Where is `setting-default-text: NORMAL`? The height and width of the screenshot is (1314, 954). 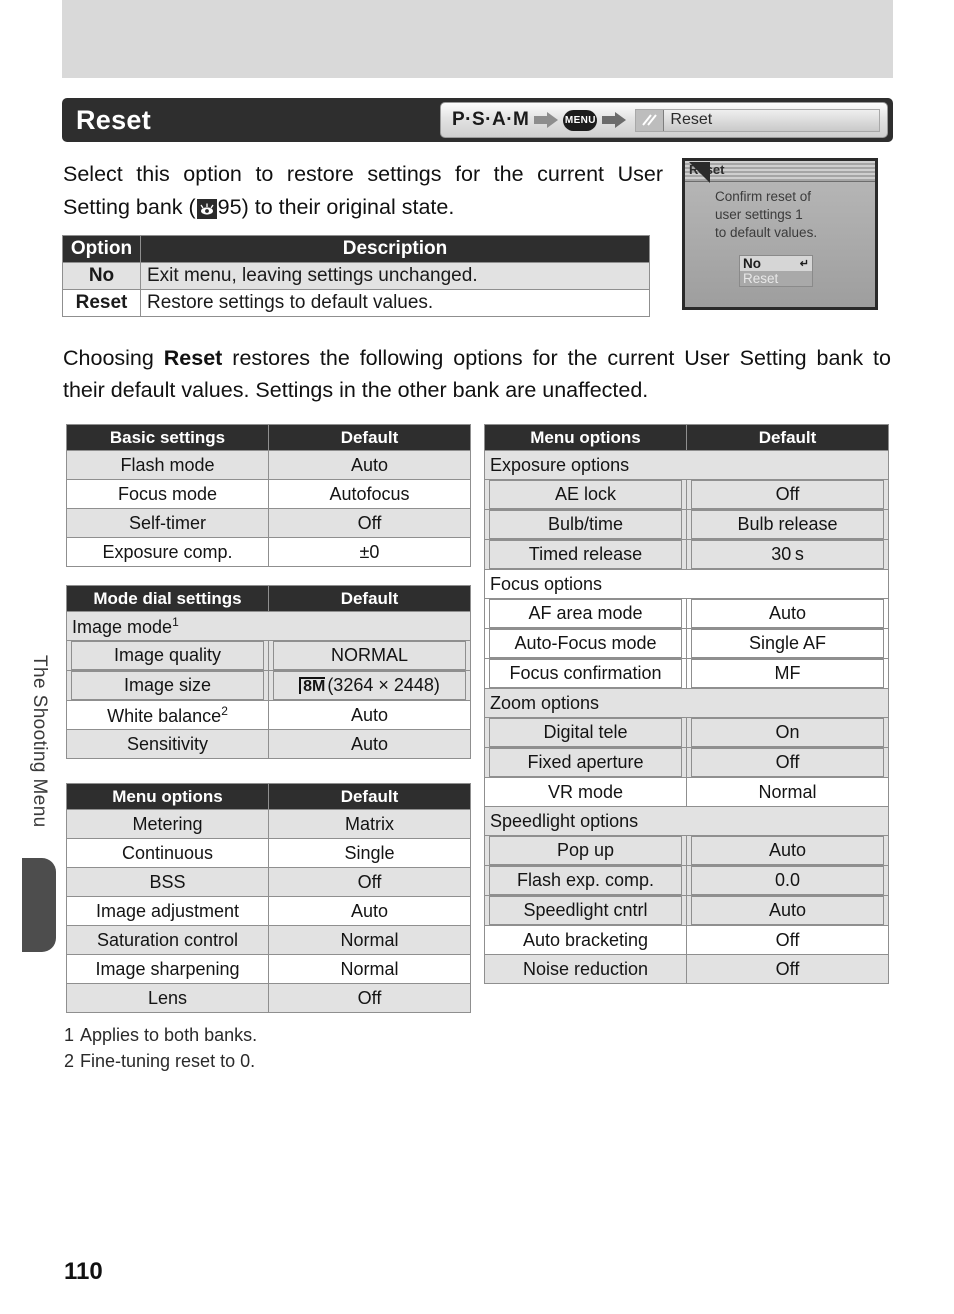 setting-default-text: NORMAL is located at coordinates (369, 655).